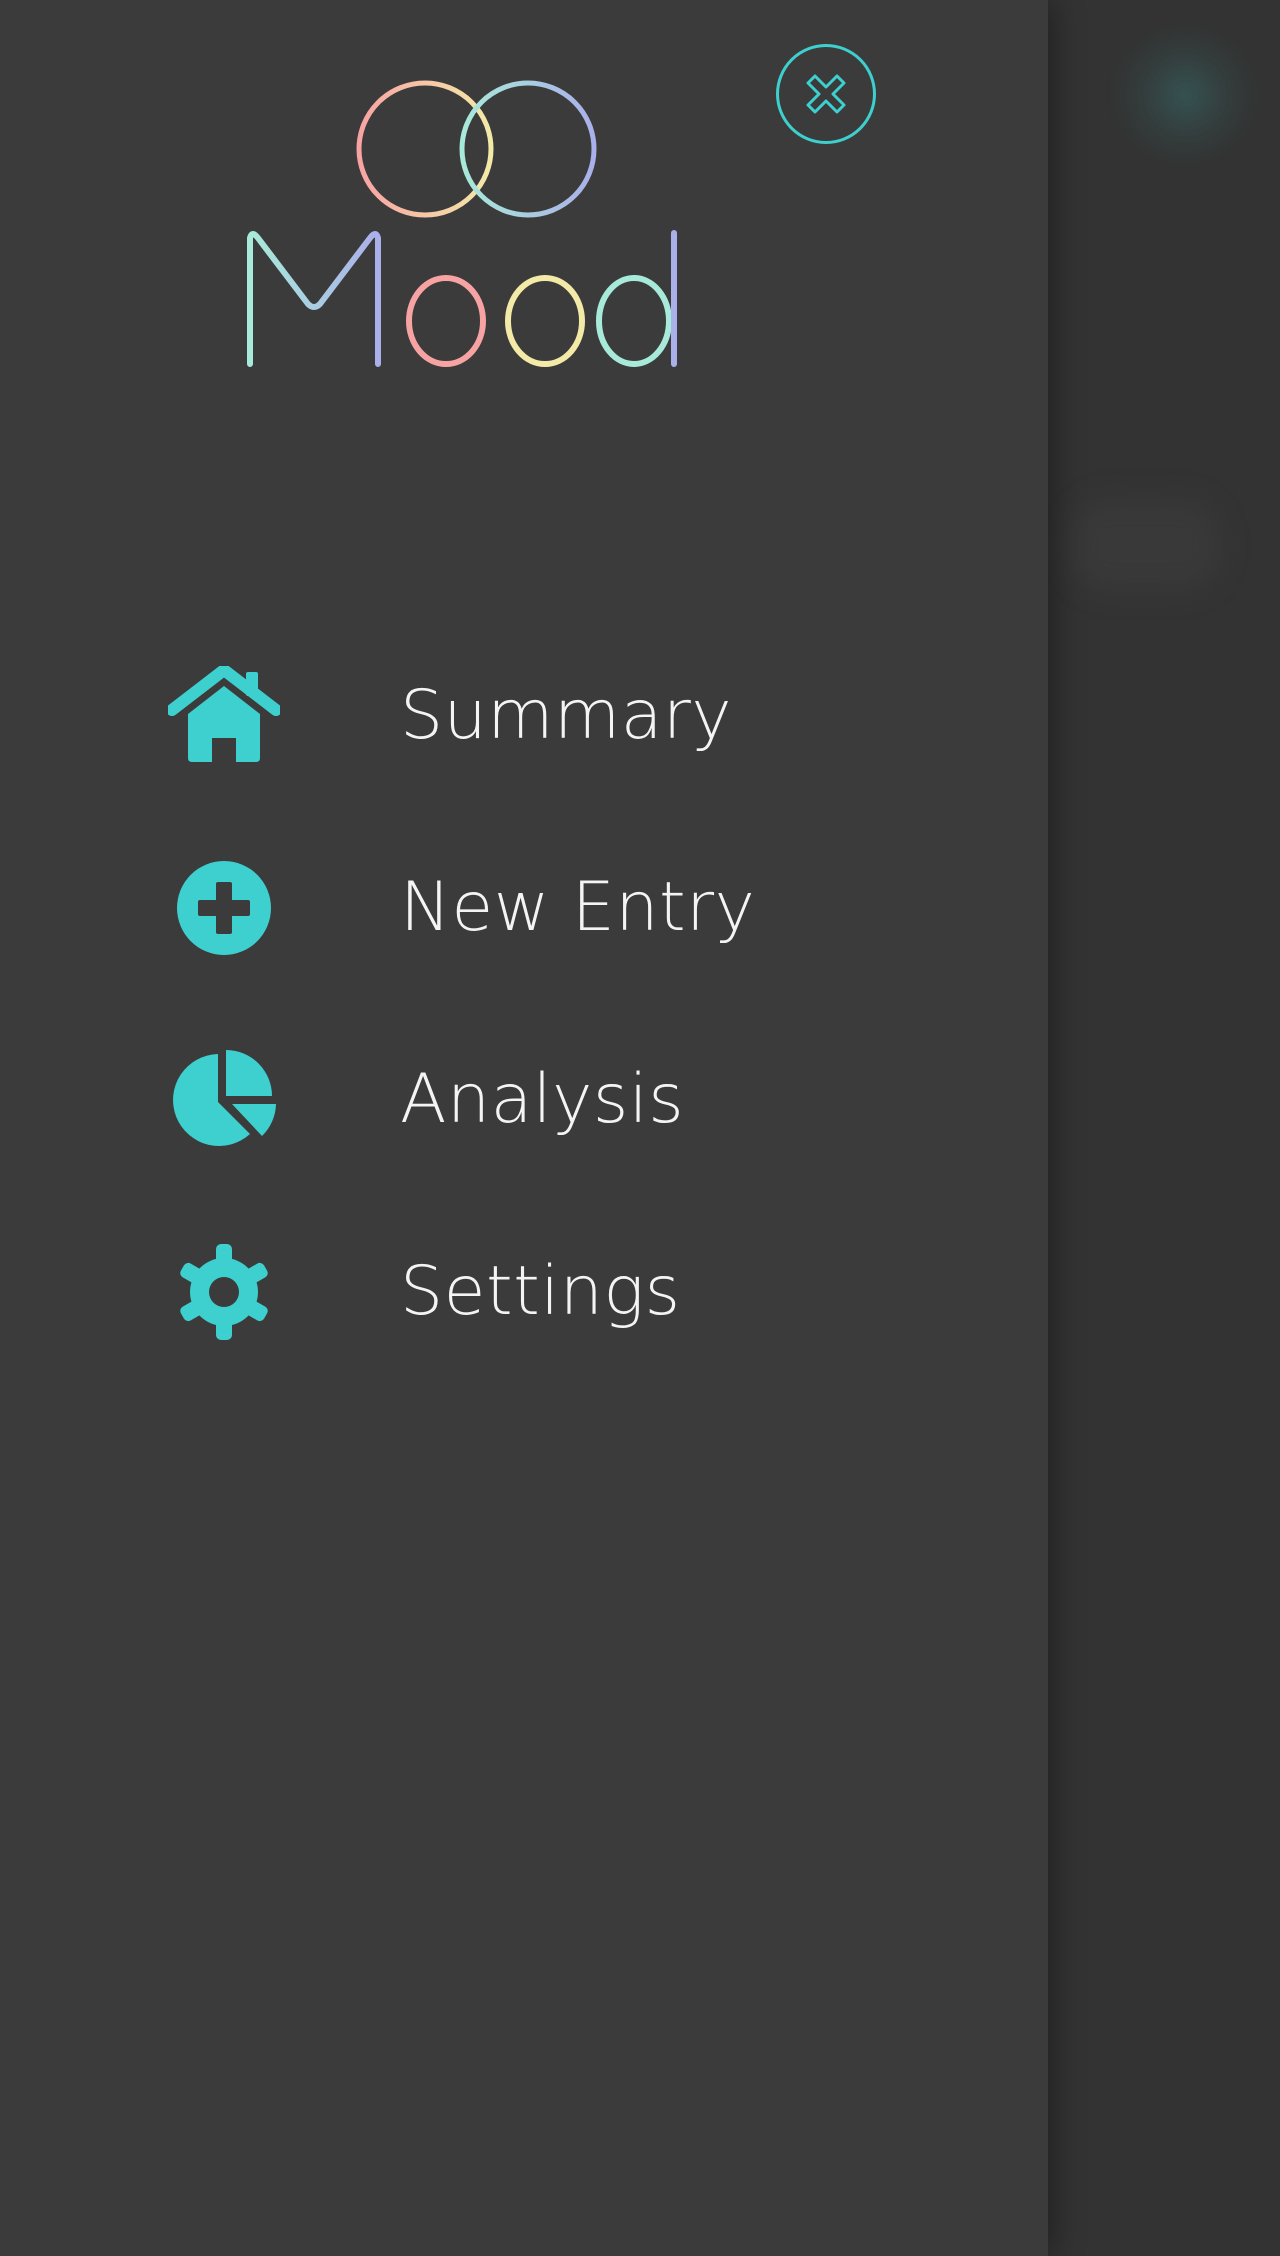 The image size is (1280, 2256). Describe the element at coordinates (578, 907) in the screenshot. I see `menu-item-label: New Entry` at that location.